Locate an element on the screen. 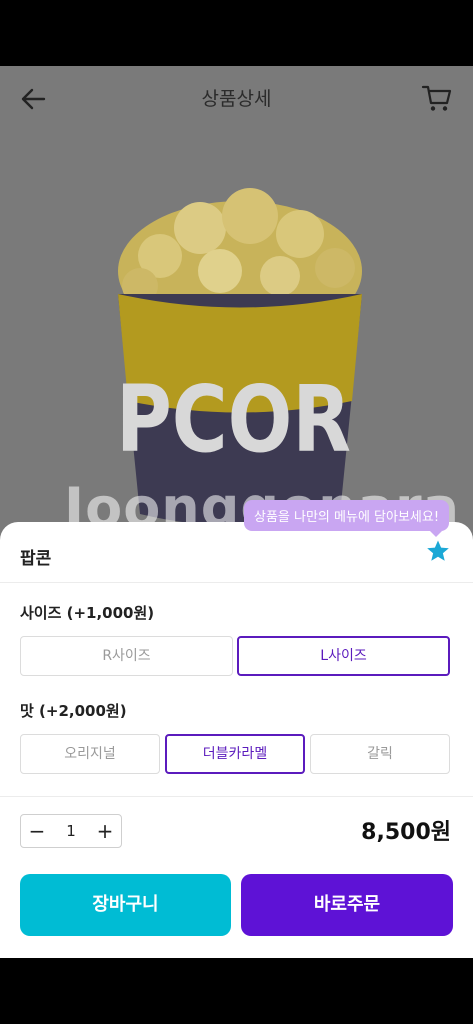  option-size-r: R사이즈 is located at coordinates (126, 656).